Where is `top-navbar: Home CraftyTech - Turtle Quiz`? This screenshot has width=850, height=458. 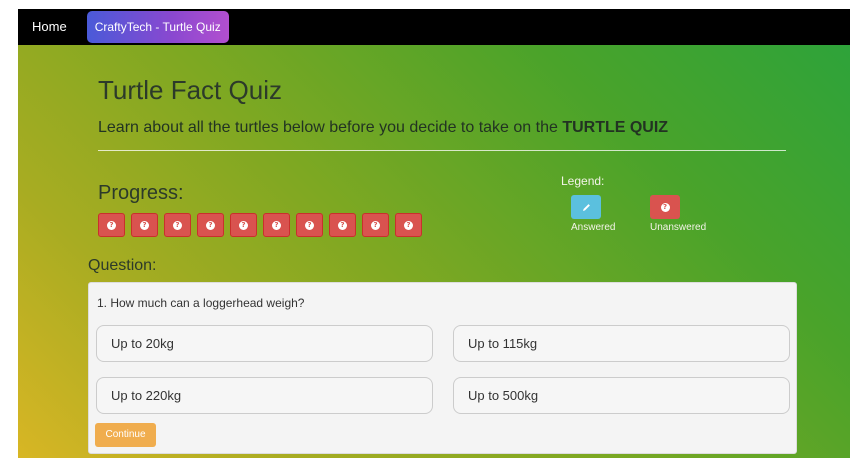
top-navbar: Home CraftyTech - Turtle Quiz is located at coordinates (434, 27).